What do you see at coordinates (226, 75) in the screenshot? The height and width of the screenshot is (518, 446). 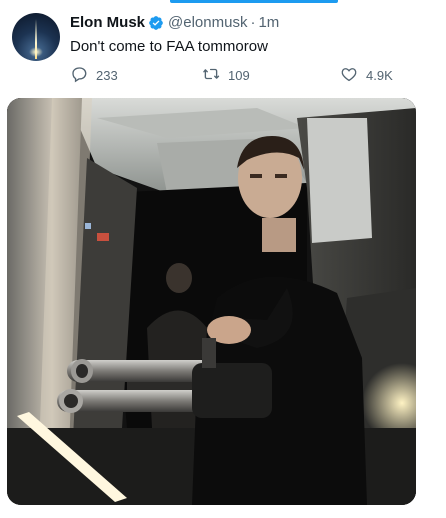 I see `retweet-button: 109` at bounding box center [226, 75].